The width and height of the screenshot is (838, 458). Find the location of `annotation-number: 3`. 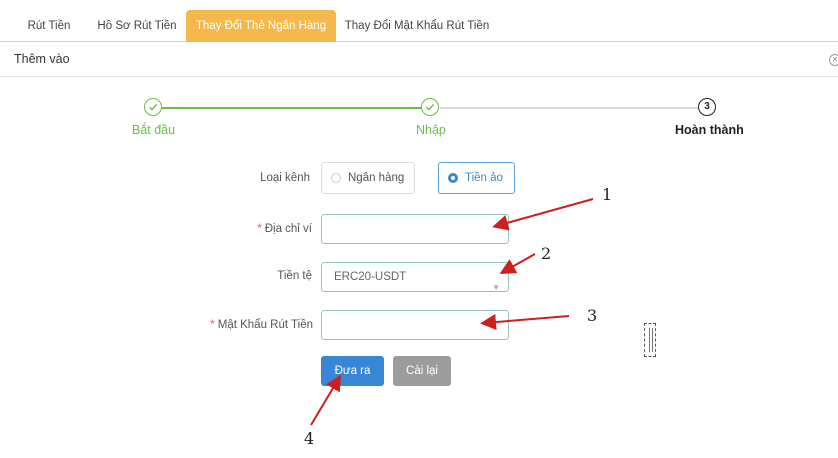

annotation-number: 3 is located at coordinates (592, 315).